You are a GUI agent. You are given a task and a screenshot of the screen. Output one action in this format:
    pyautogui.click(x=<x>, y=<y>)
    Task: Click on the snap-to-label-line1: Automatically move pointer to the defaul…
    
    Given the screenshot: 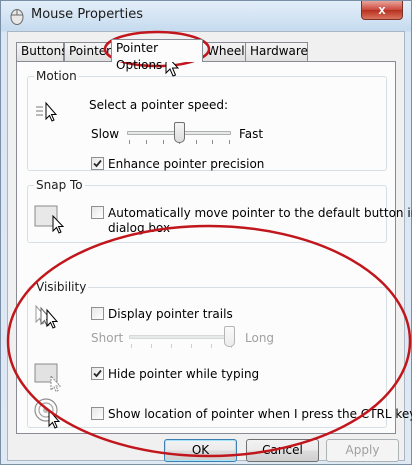 What is the action you would take?
    pyautogui.click(x=260, y=213)
    